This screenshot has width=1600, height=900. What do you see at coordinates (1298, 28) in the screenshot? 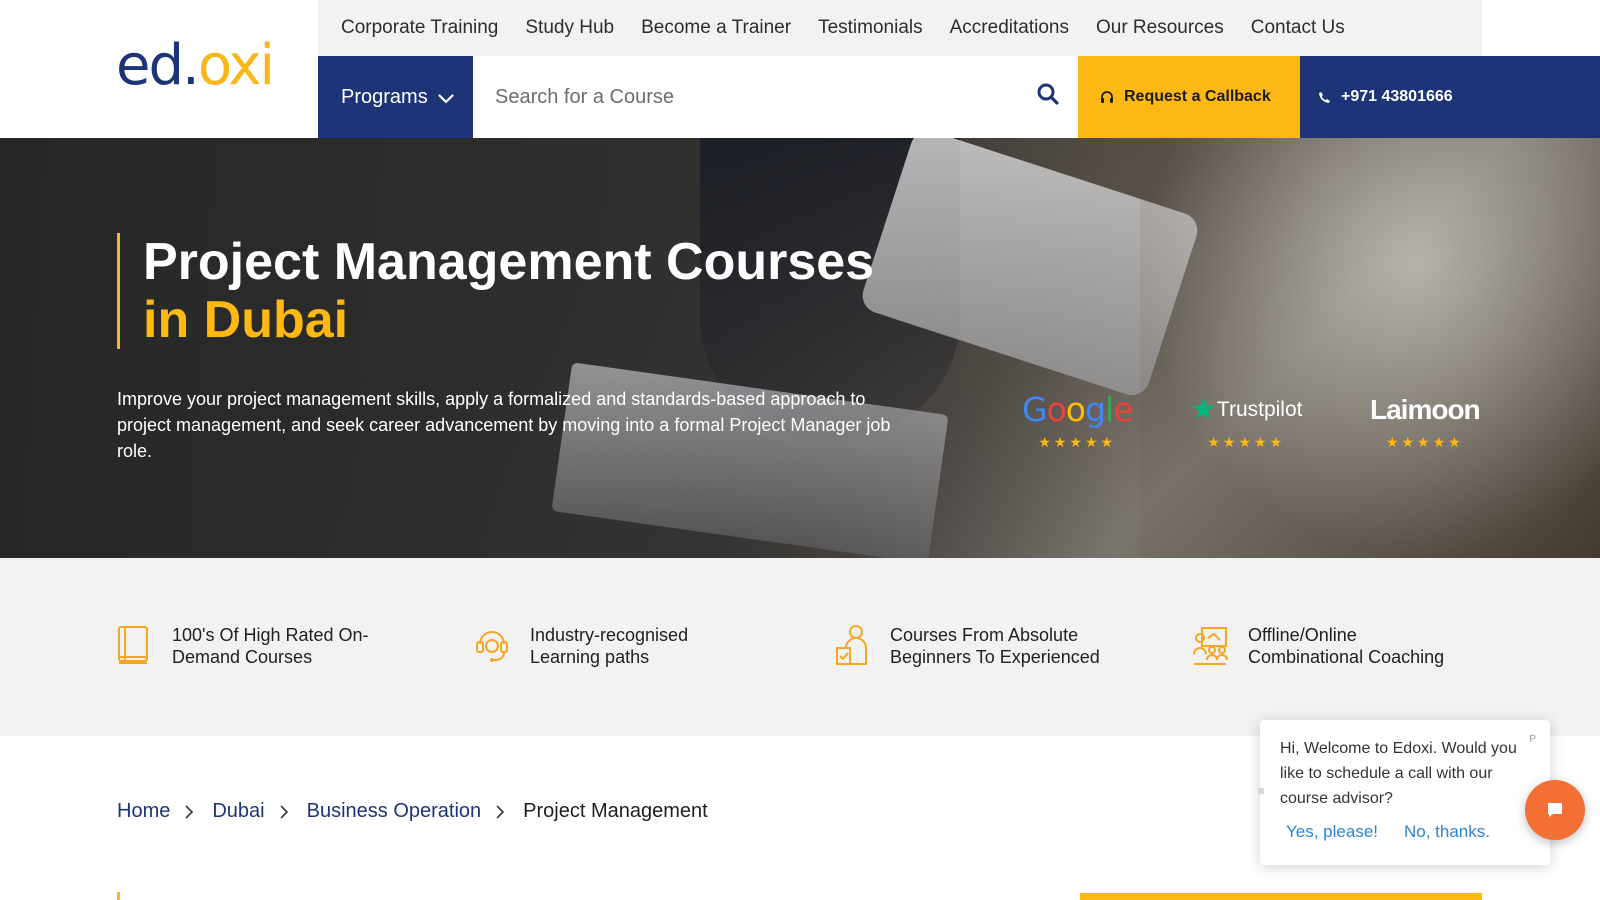
I see `nav-contact-us: Contact Us` at bounding box center [1298, 28].